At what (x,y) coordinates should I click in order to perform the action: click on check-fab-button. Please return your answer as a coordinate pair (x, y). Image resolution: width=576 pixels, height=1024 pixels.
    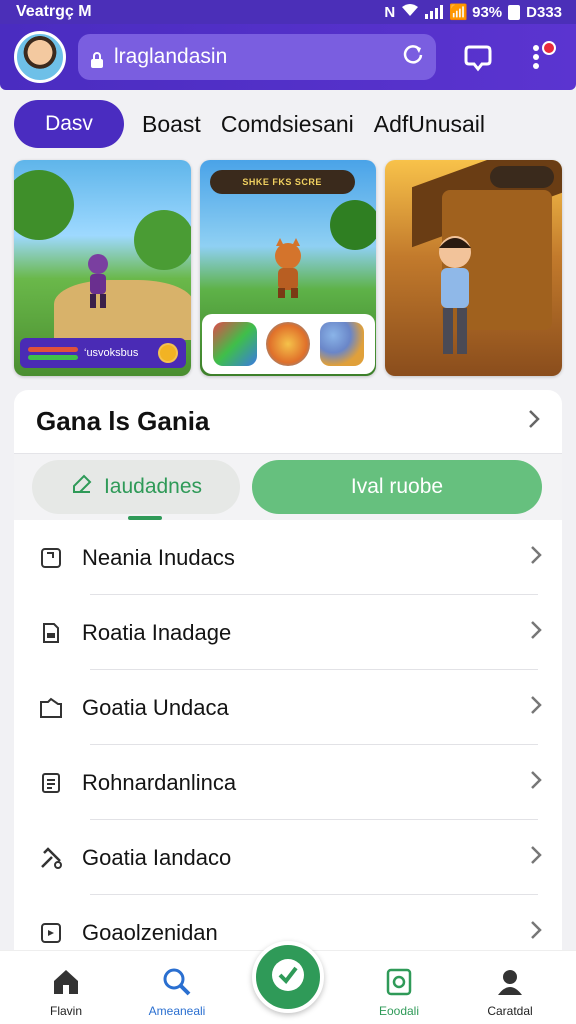
    Looking at the image, I should click on (288, 977).